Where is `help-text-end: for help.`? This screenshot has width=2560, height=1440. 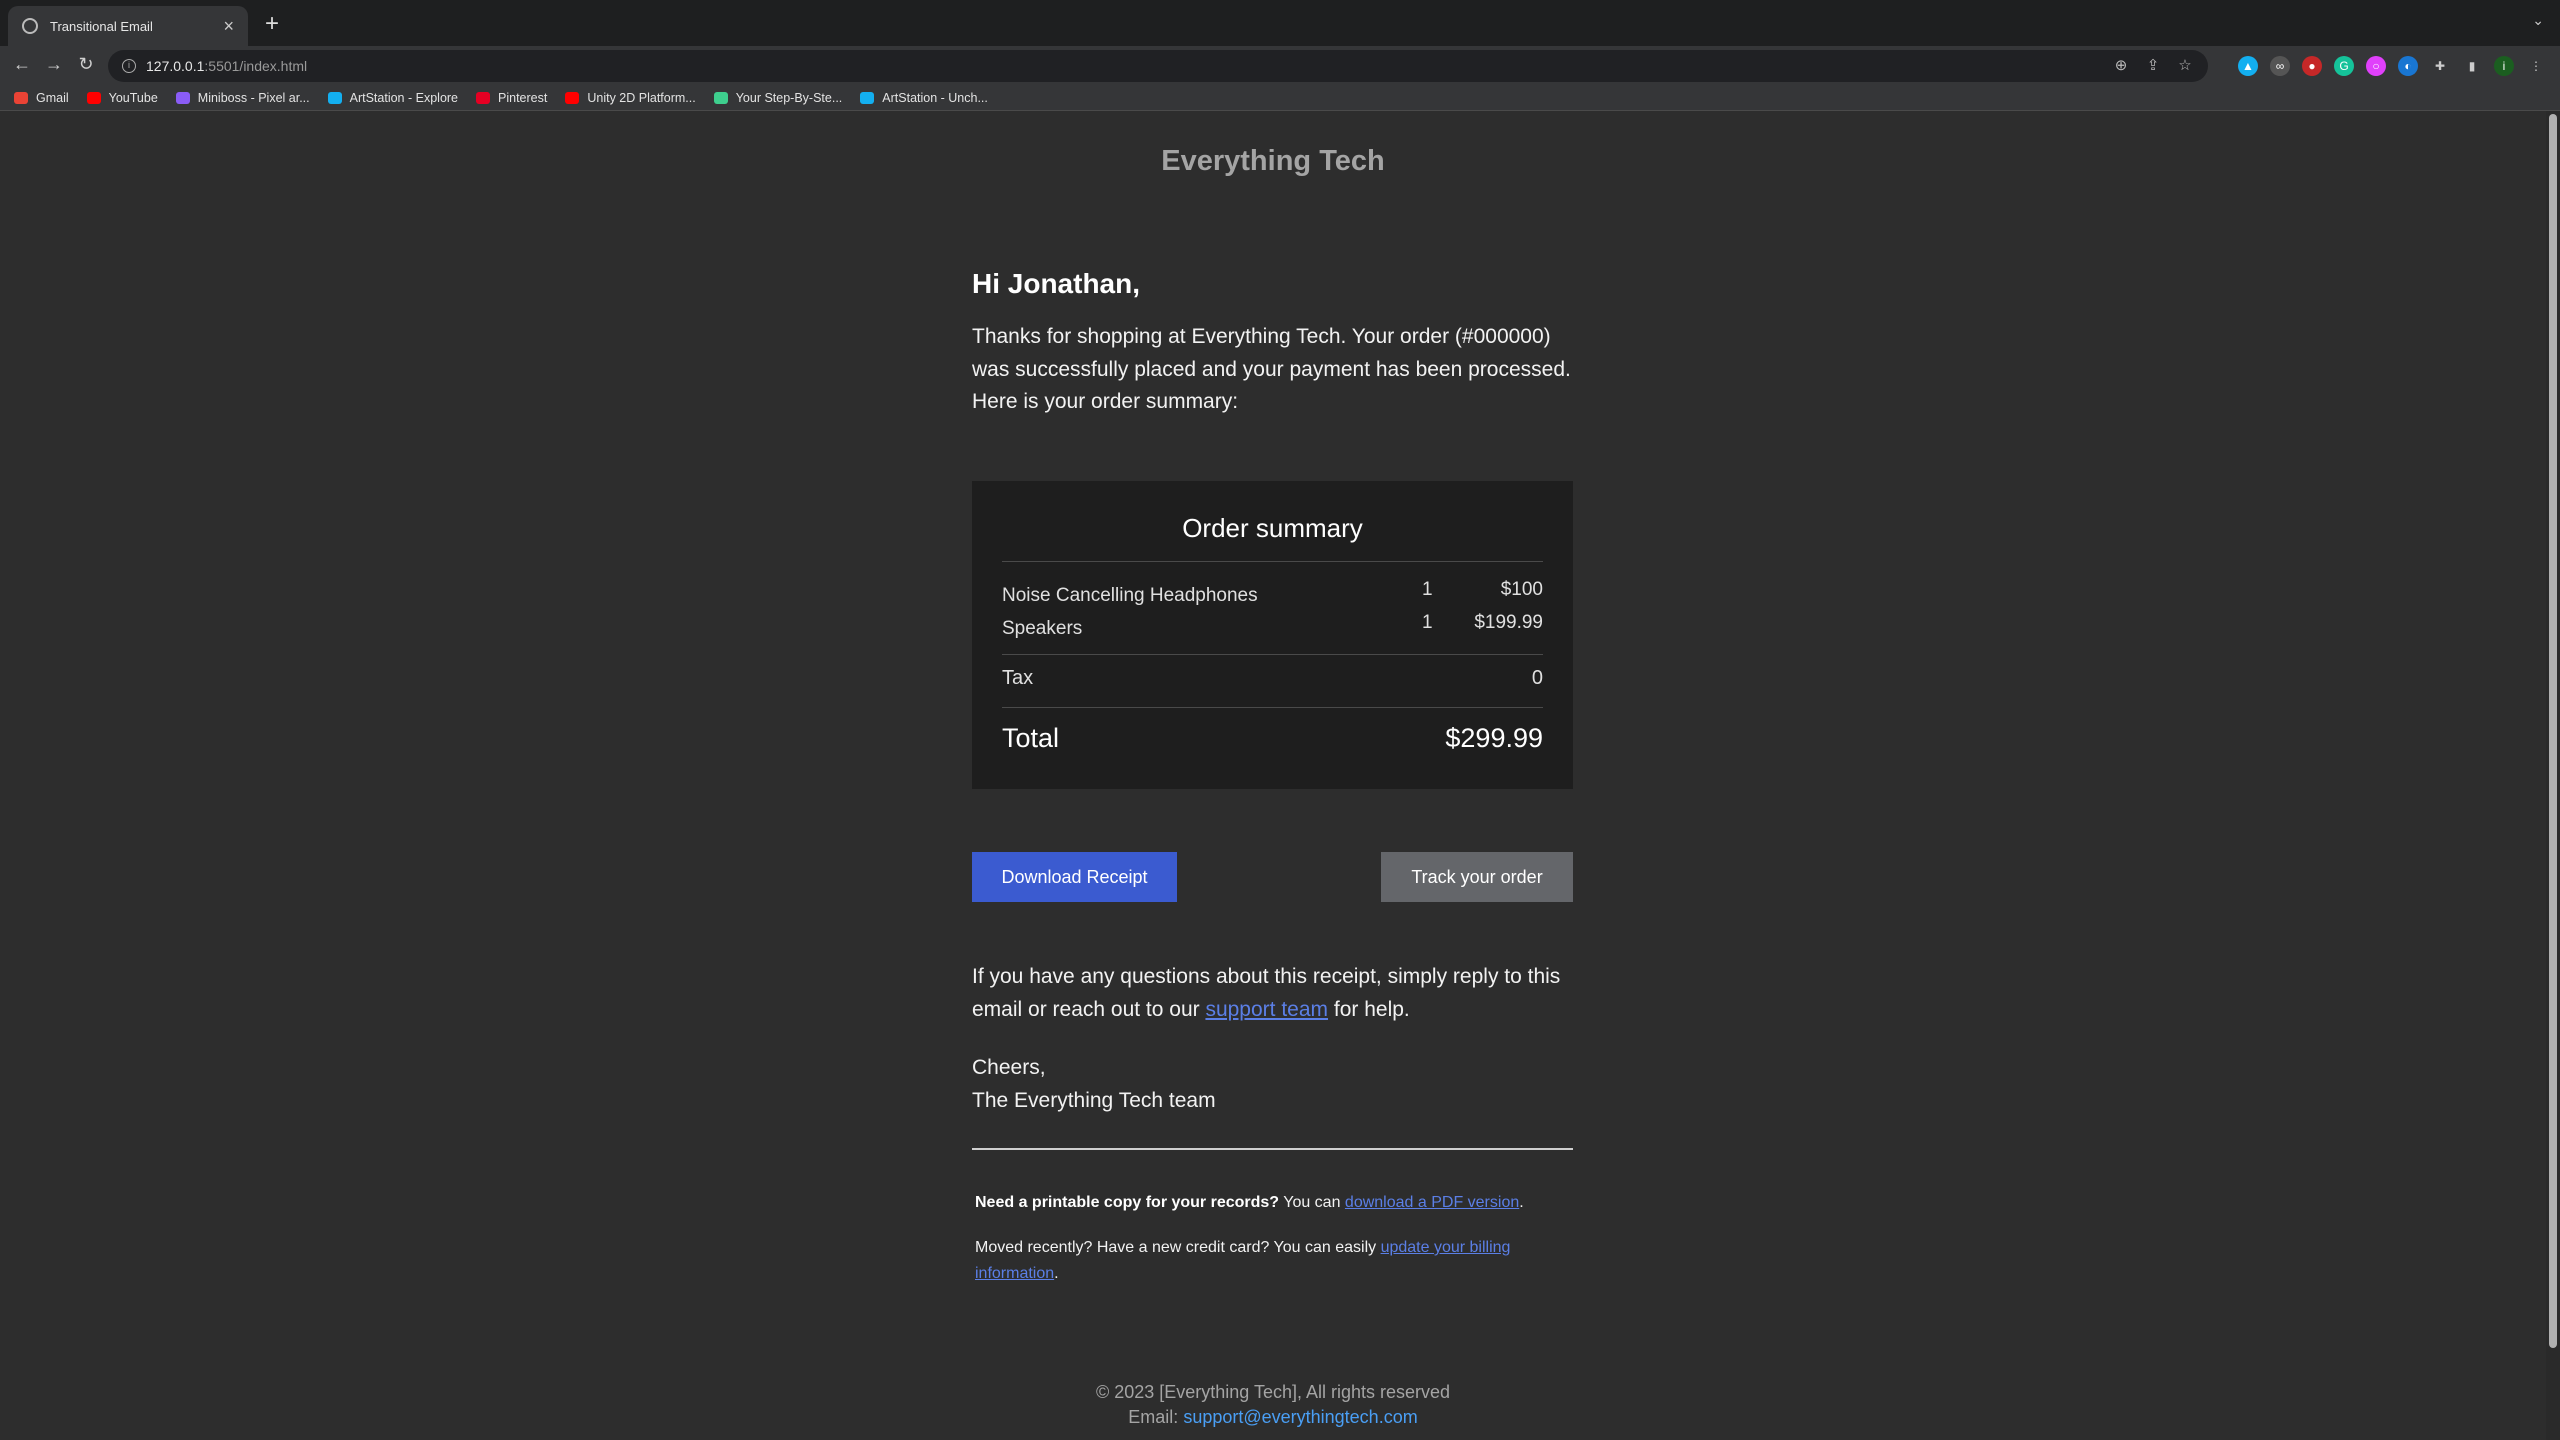
help-text-end: for help. is located at coordinates (1369, 1009).